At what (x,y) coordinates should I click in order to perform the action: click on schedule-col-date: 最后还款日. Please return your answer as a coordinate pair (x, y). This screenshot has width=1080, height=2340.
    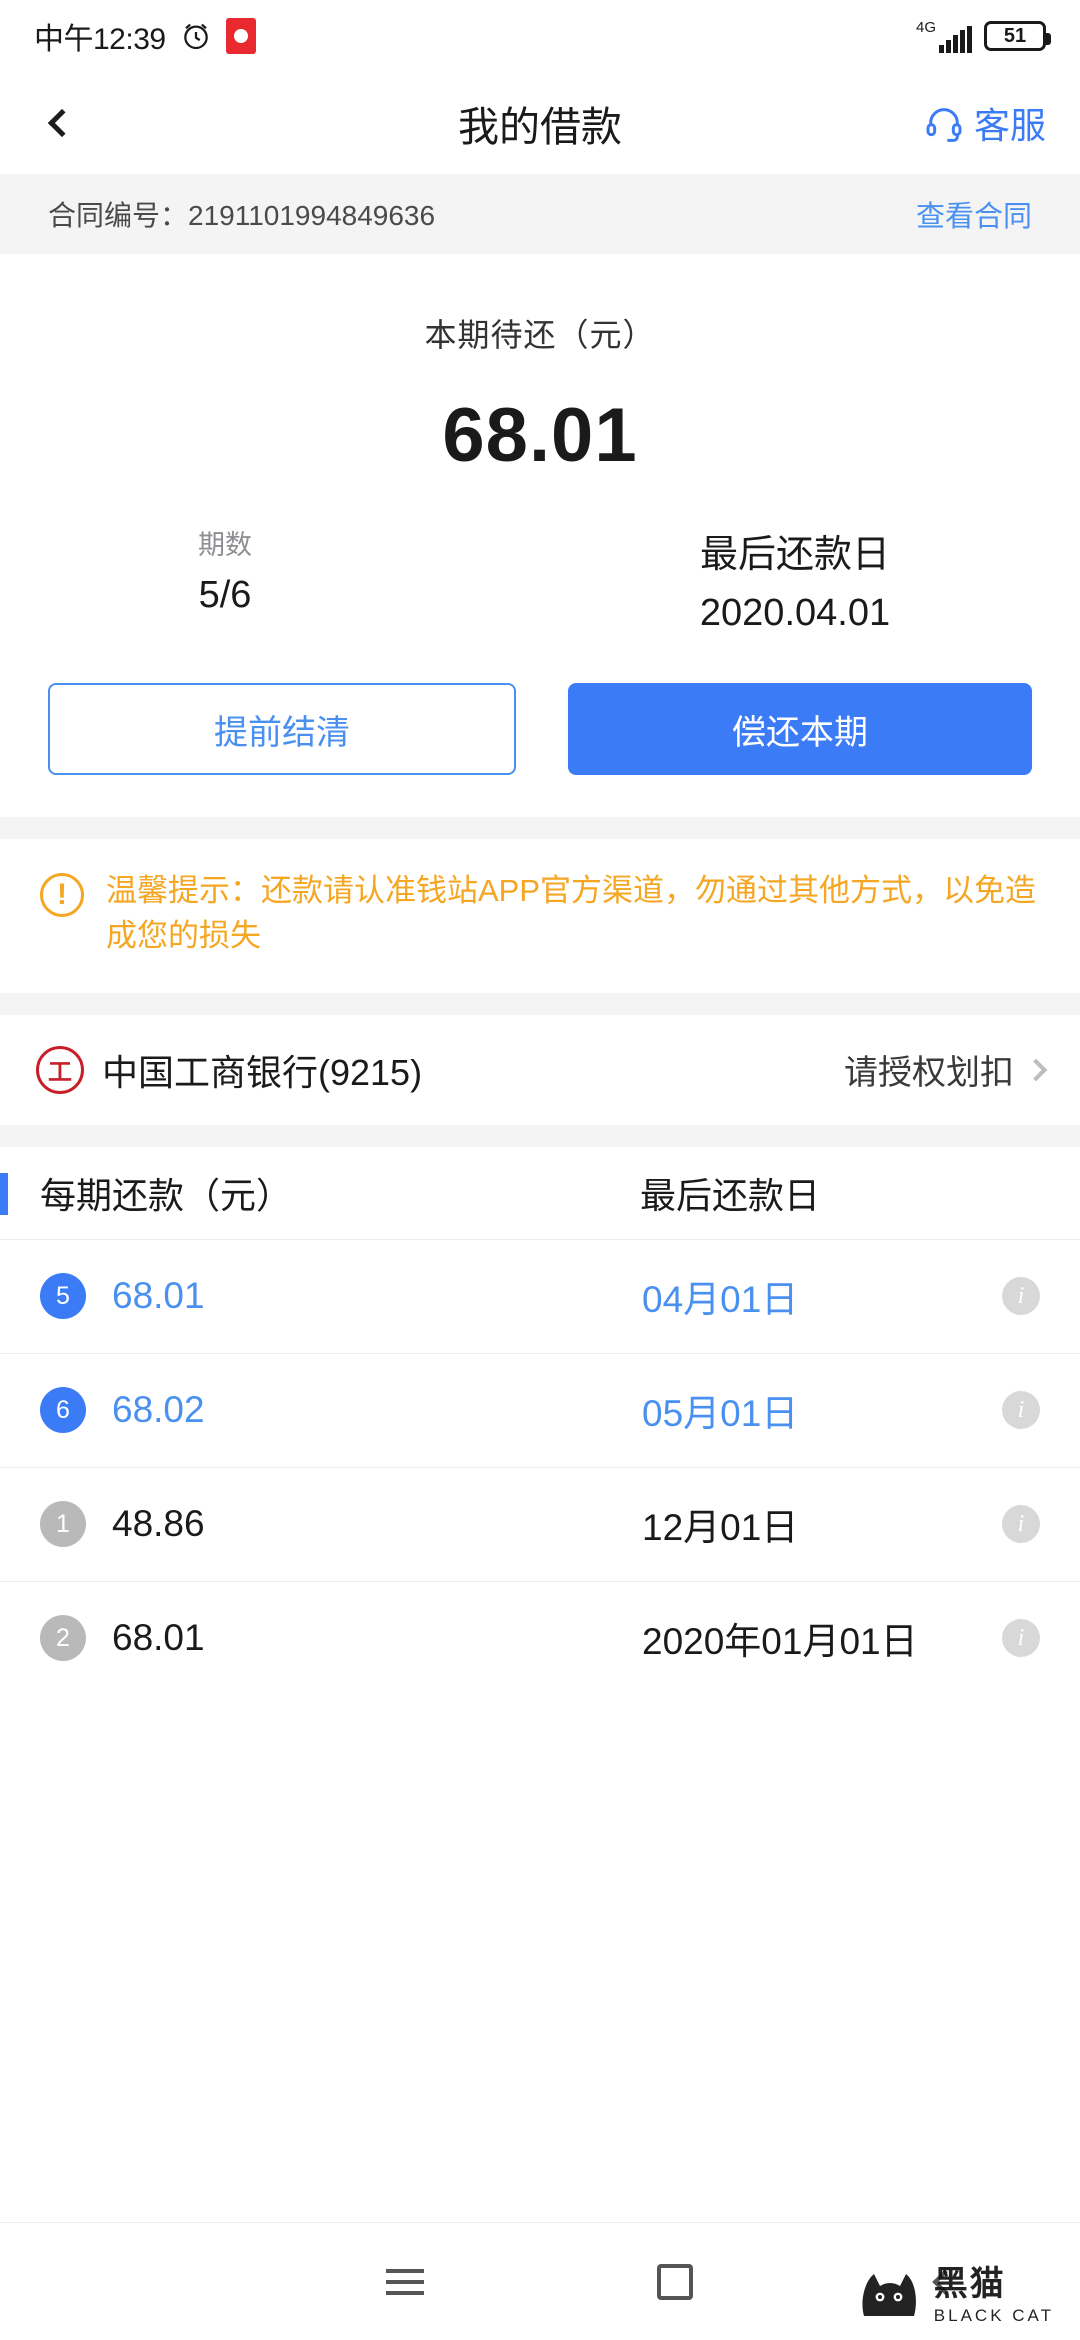
    Looking at the image, I should click on (730, 1195).